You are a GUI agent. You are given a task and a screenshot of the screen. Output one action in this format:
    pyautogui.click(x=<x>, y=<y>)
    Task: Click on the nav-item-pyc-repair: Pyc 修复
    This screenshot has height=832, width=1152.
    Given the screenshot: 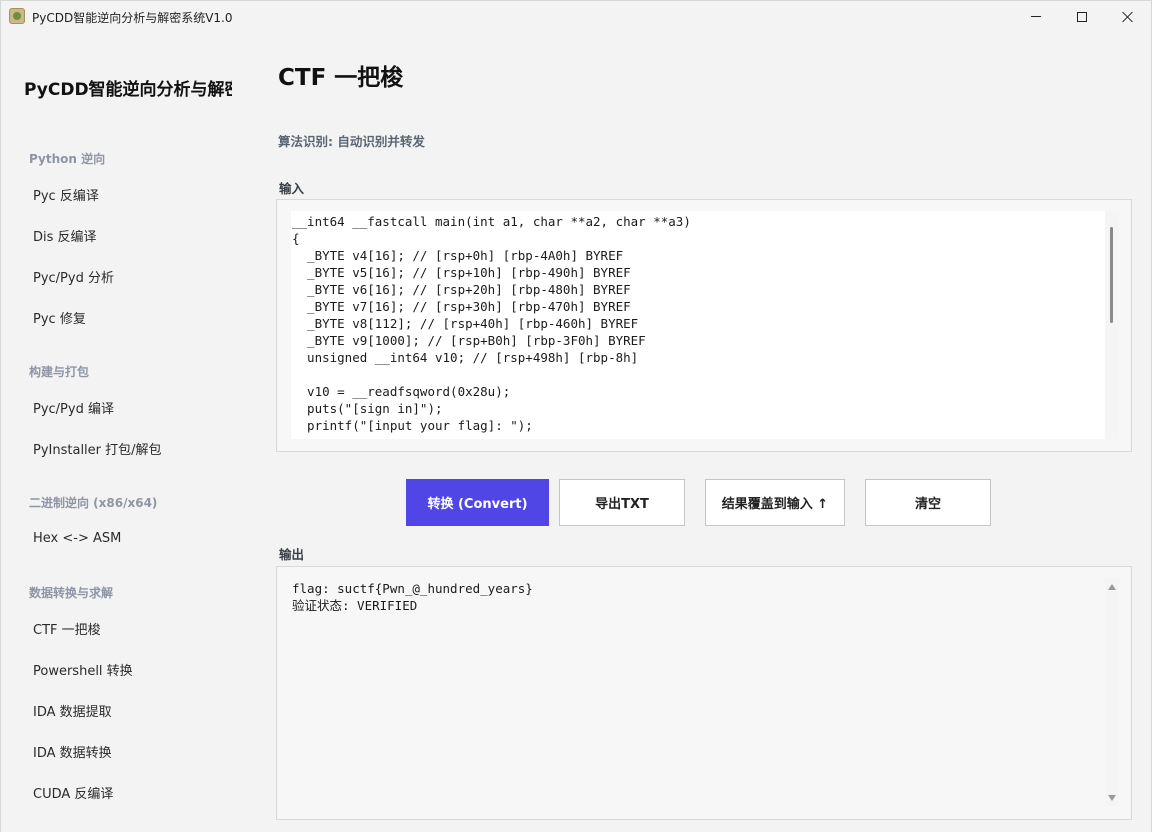 What is the action you would take?
    pyautogui.click(x=131, y=317)
    